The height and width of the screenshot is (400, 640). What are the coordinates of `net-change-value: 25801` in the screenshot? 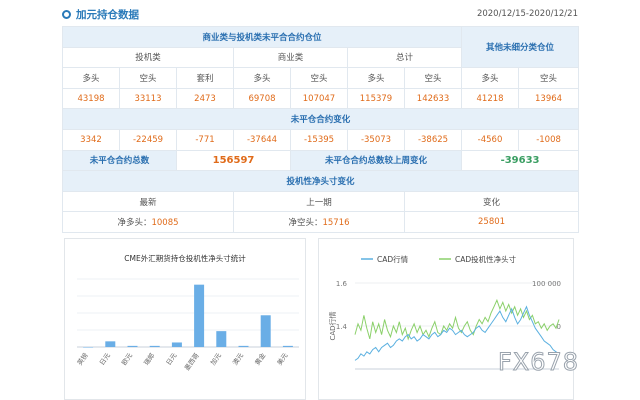 It's located at (491, 222).